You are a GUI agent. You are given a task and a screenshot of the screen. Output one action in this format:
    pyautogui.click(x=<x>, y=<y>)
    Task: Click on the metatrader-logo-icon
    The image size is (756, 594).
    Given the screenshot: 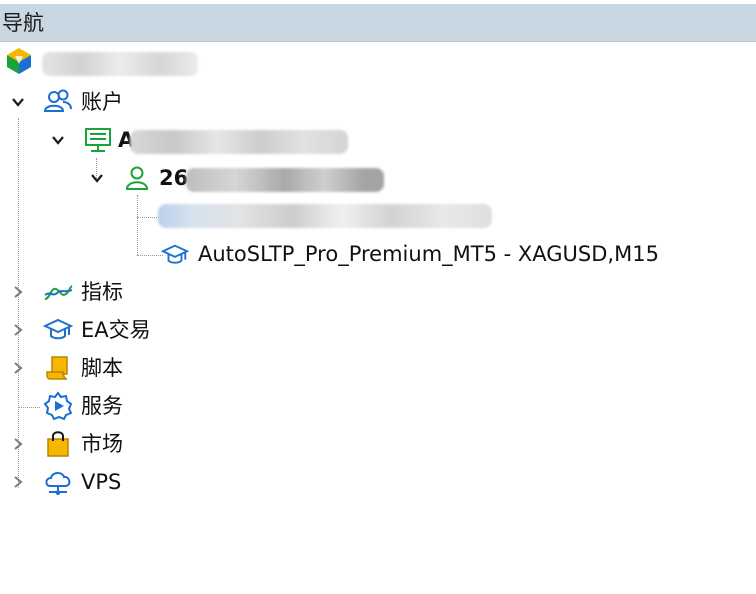 What is the action you would take?
    pyautogui.click(x=19, y=61)
    